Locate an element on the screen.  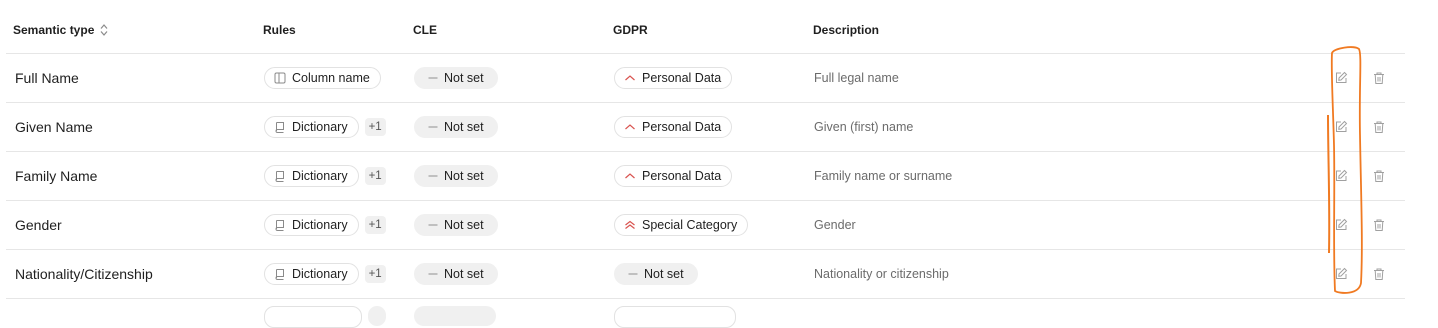
header-semantic-type: Semantic type is located at coordinates (61, 30).